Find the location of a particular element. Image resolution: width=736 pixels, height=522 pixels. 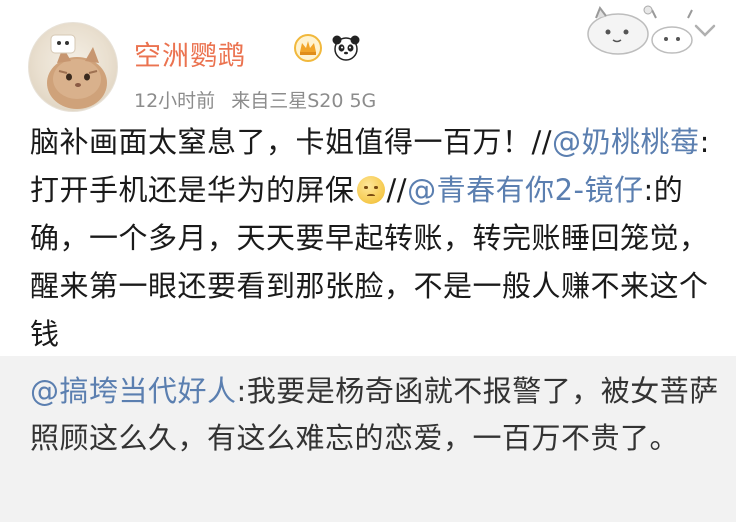

panda-icon is located at coordinates (346, 48).